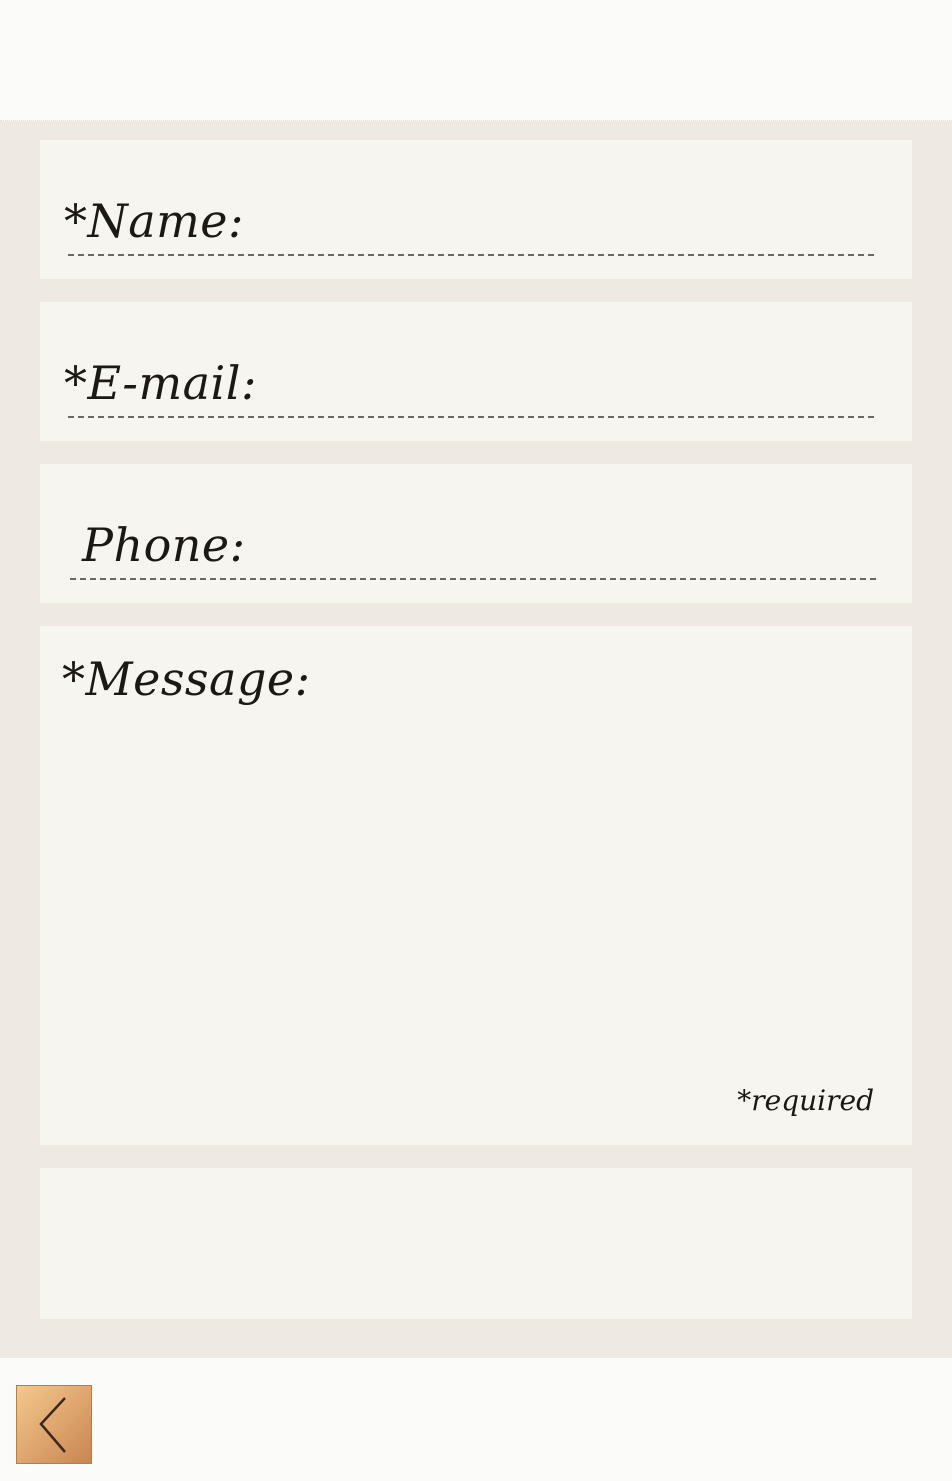 This screenshot has width=952, height=1481. What do you see at coordinates (476, 60) in the screenshot?
I see `top-bar` at bounding box center [476, 60].